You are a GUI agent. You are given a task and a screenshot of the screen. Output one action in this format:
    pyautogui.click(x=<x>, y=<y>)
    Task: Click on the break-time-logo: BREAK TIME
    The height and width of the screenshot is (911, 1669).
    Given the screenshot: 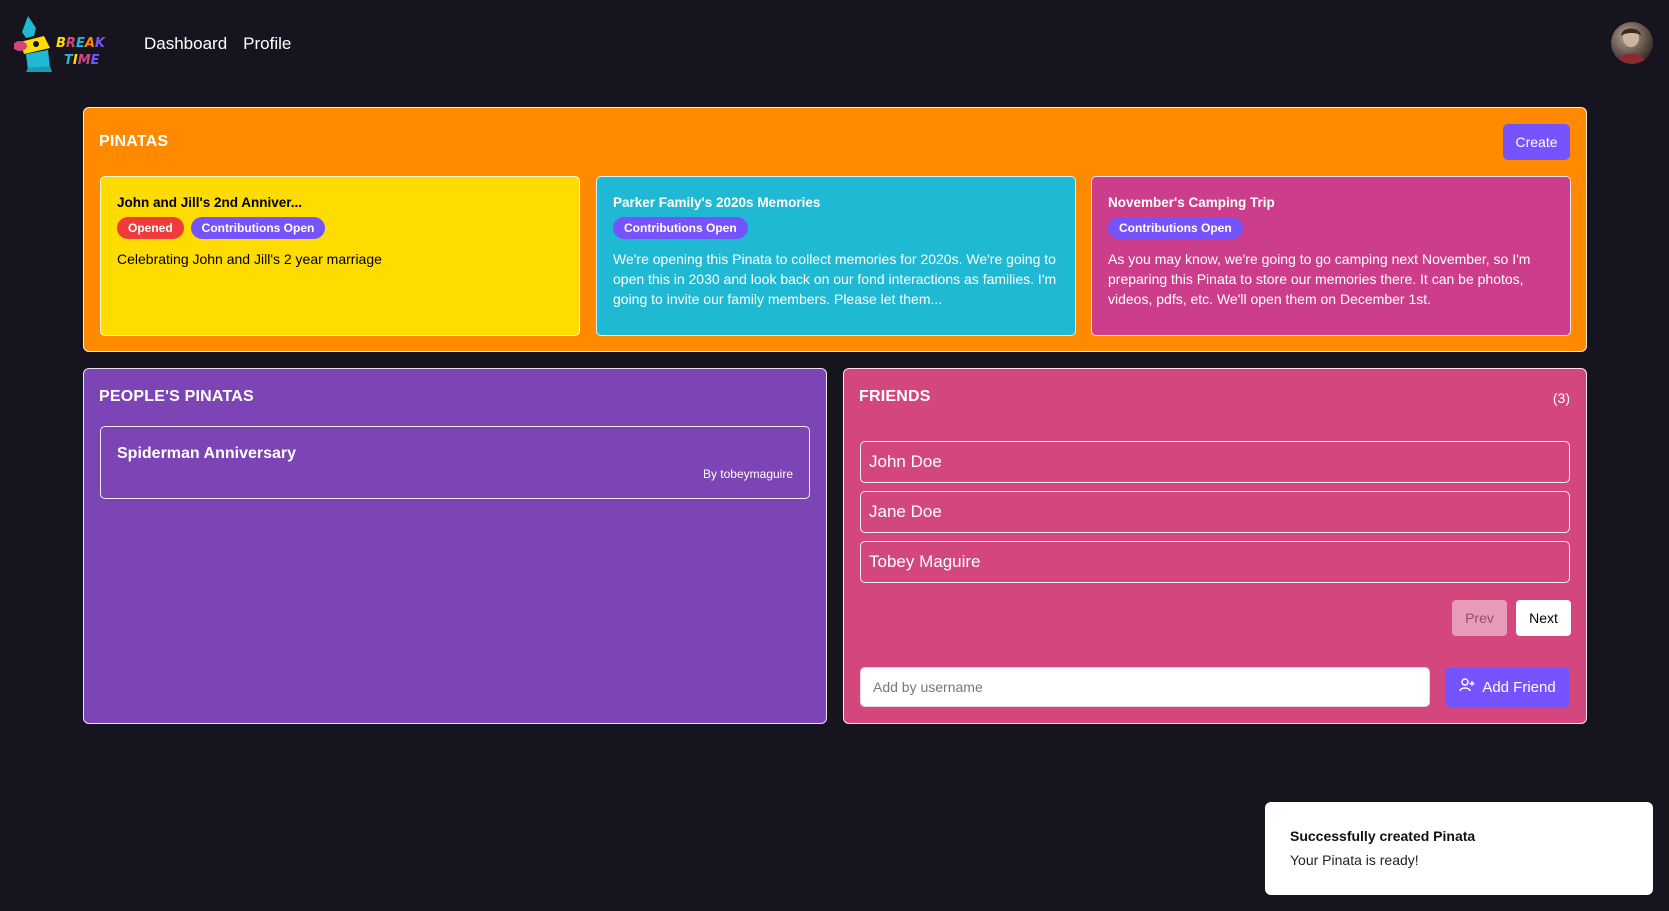 What is the action you would take?
    pyautogui.click(x=63, y=45)
    